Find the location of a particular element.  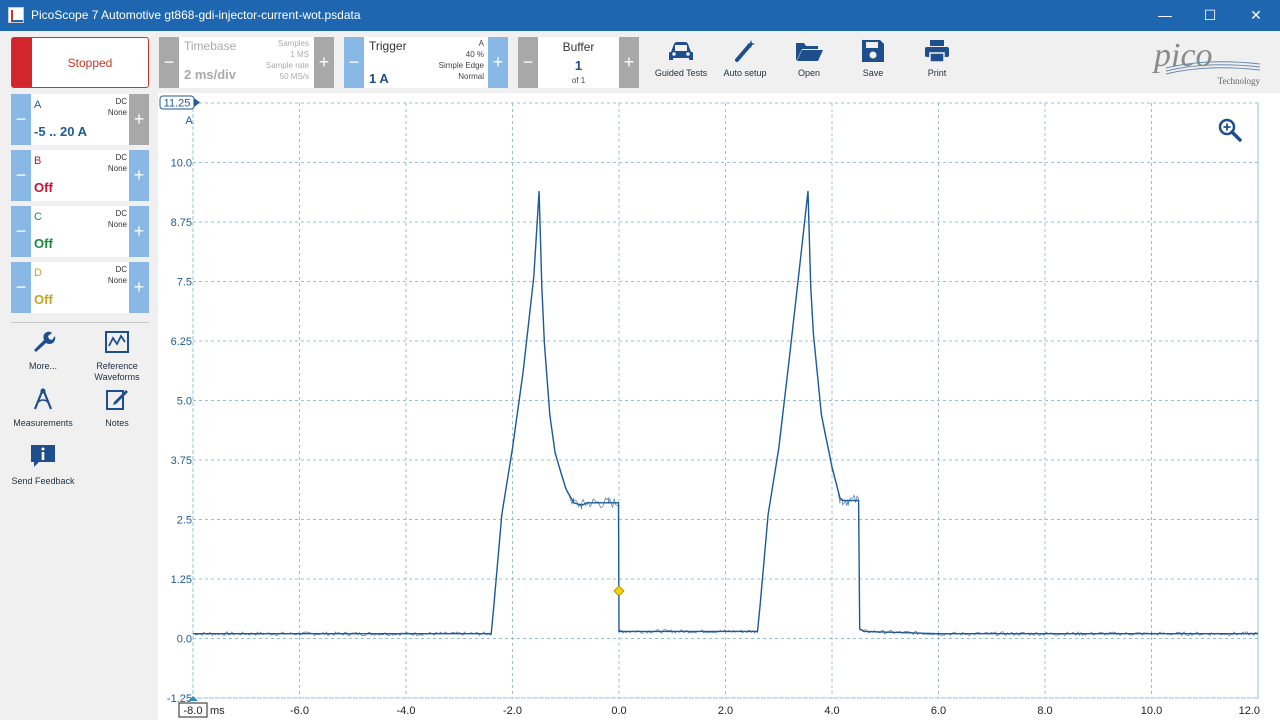

channel-a-decrease-button: − is located at coordinates (21, 119).